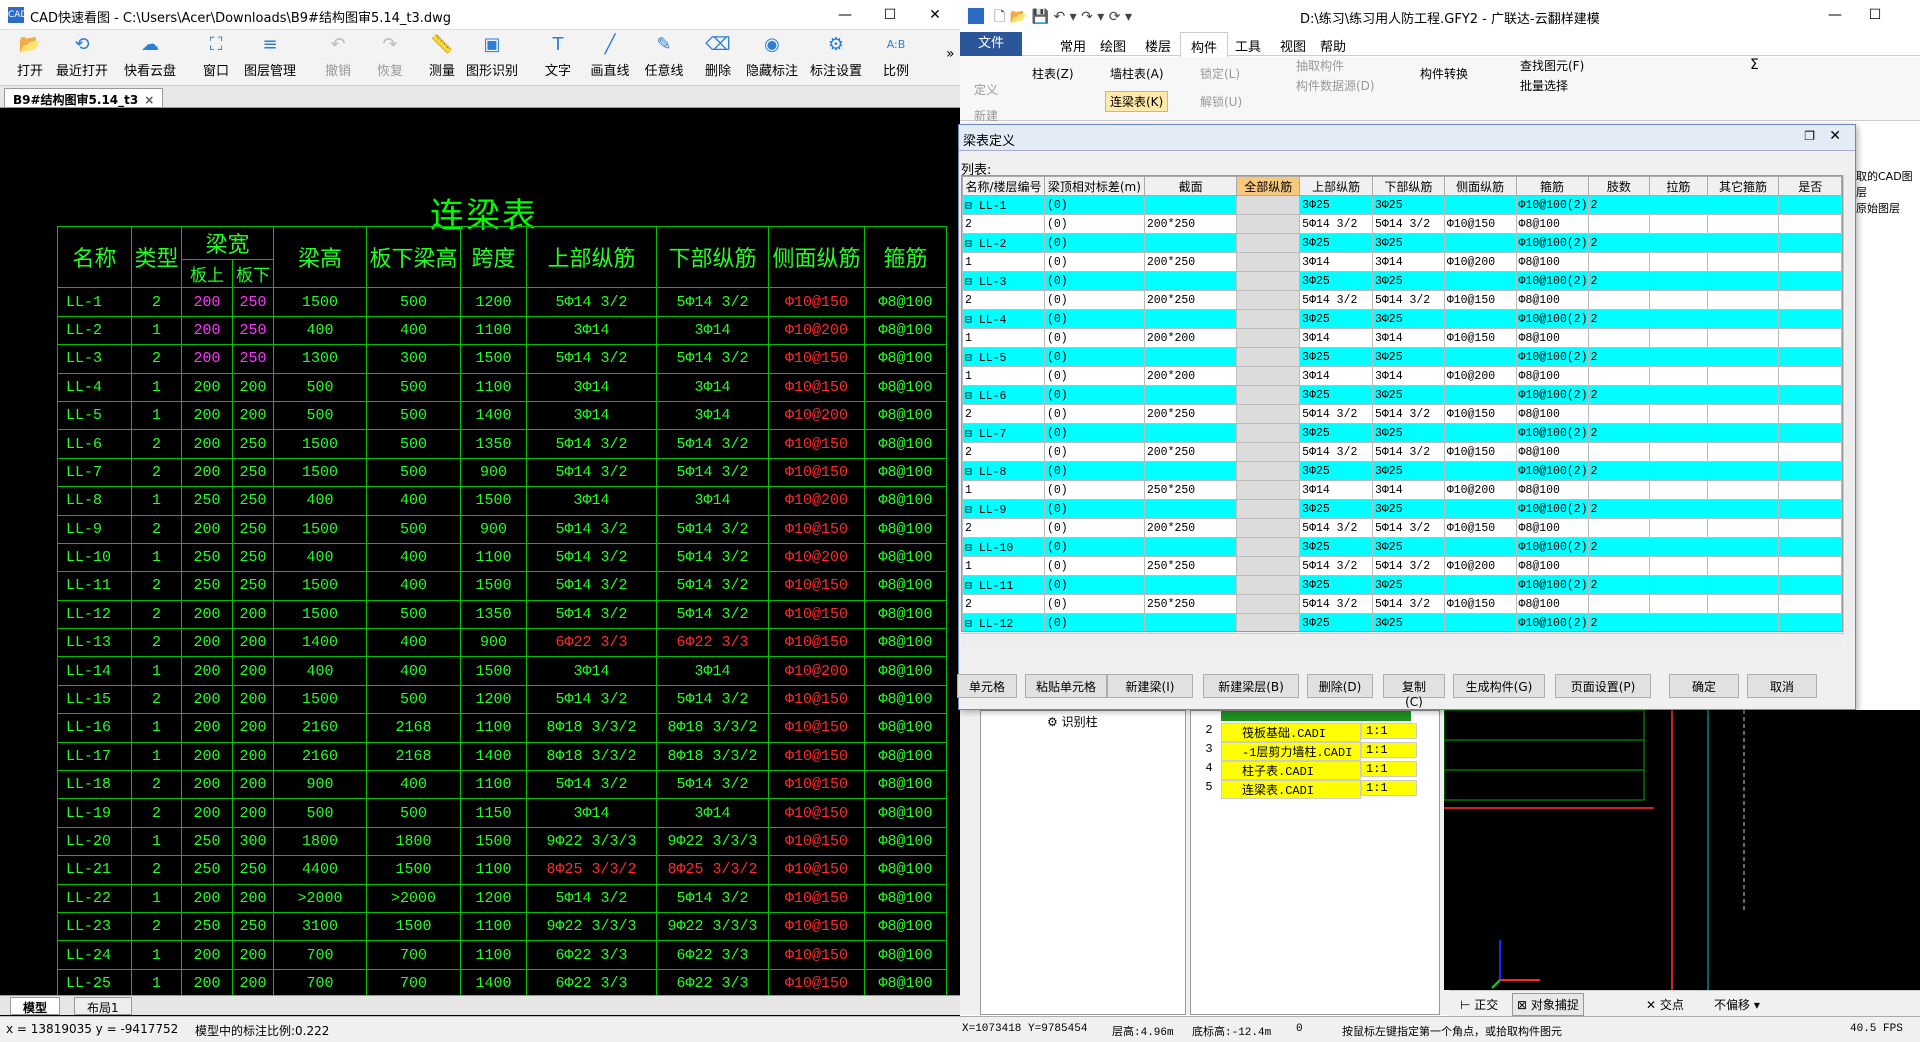  I want to click on grid-cell: 200*250, so click(1190, 528).